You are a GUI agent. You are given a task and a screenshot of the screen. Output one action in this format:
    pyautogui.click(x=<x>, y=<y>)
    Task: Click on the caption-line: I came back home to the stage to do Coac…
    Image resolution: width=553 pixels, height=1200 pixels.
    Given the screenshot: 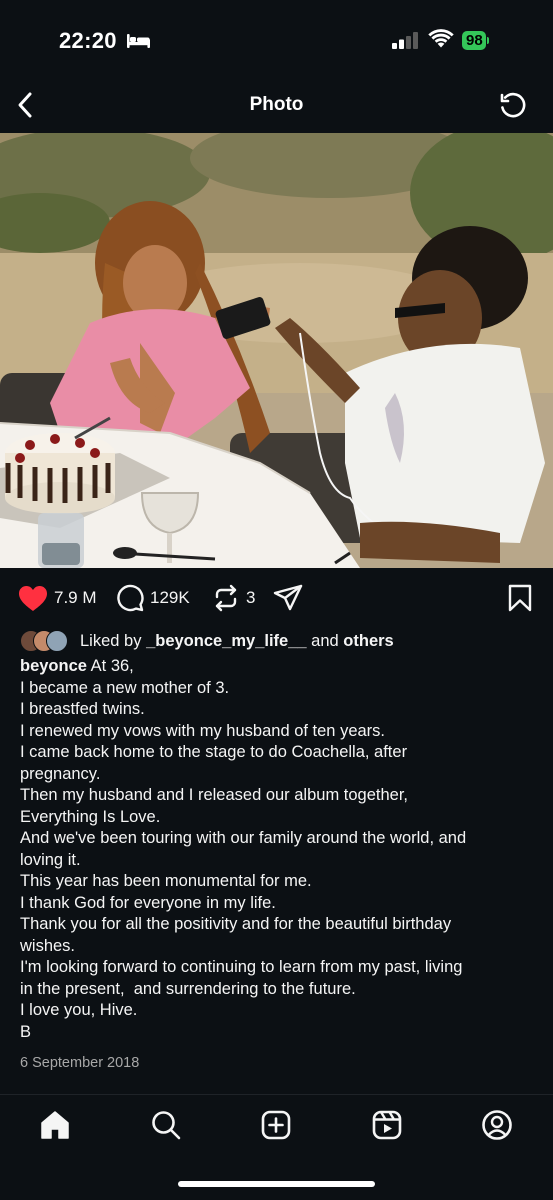 What is the action you would take?
    pyautogui.click(x=214, y=752)
    